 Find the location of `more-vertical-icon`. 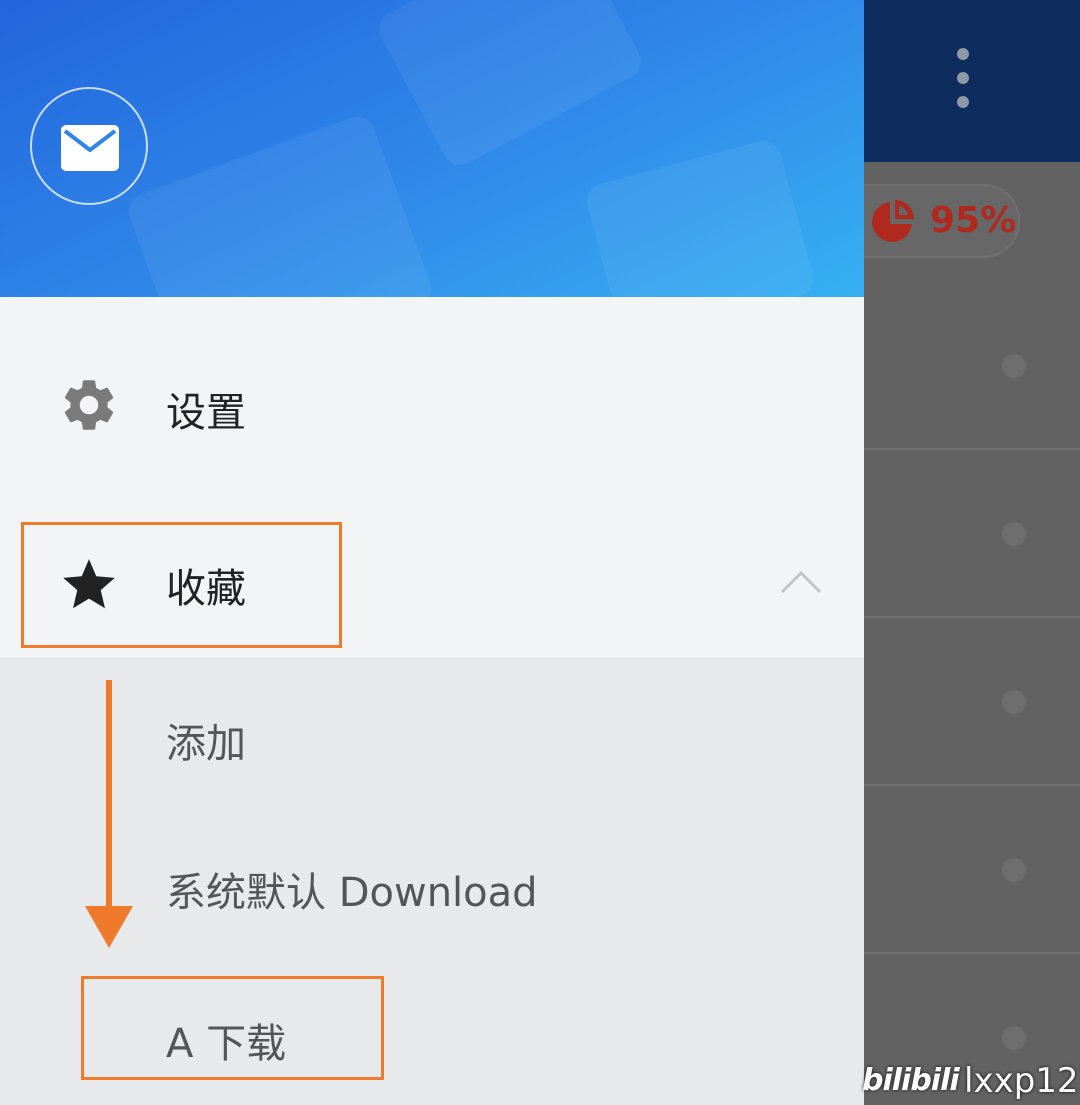

more-vertical-icon is located at coordinates (963, 80).